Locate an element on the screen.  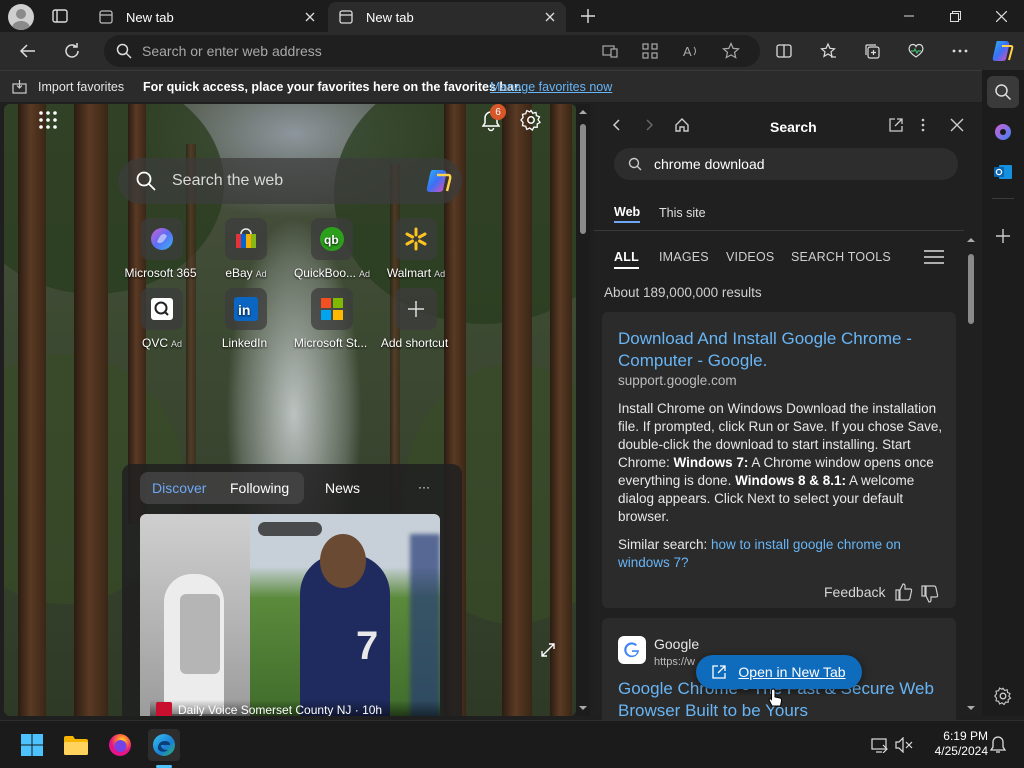
tab-videos: VIDEOS is located at coordinates (750, 257).